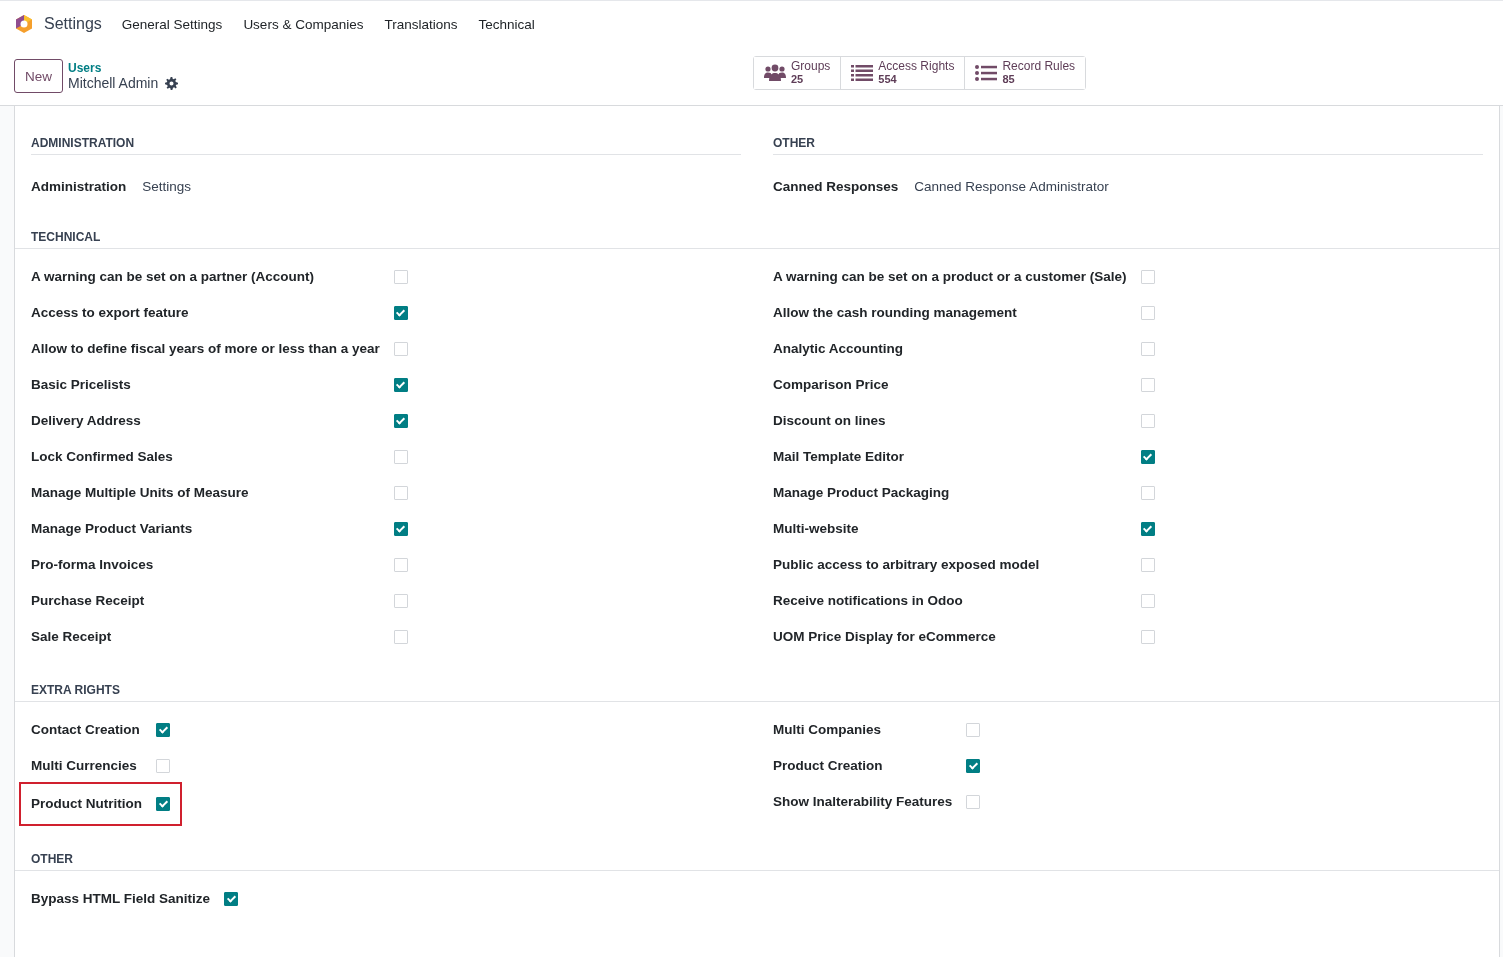 The height and width of the screenshot is (957, 1503). Describe the element at coordinates (79, 186) in the screenshot. I see `field-label: Administration` at that location.